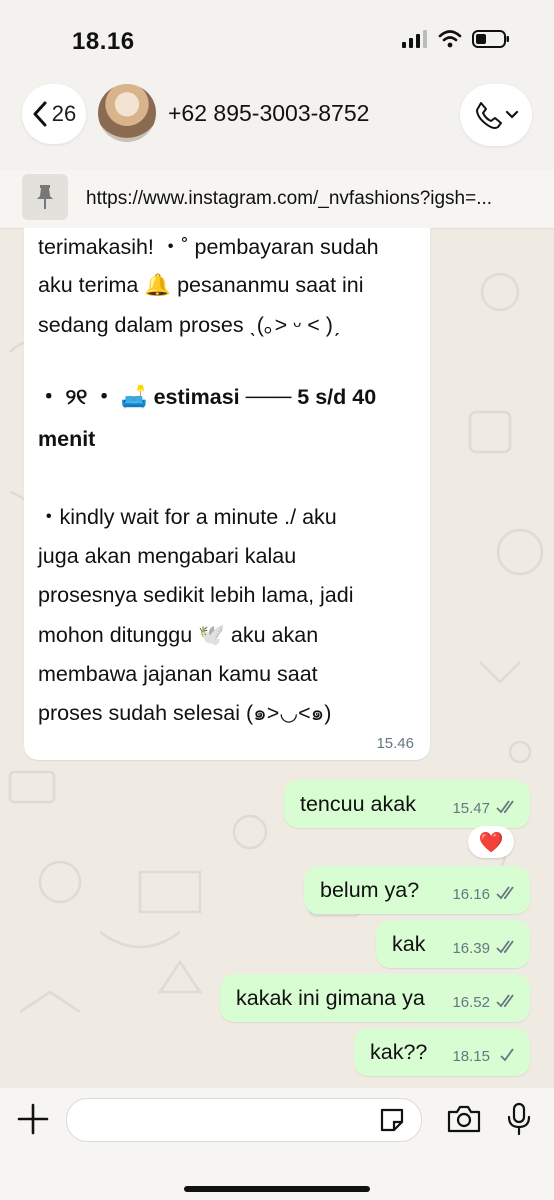 The height and width of the screenshot is (1200, 554). What do you see at coordinates (40, 114) in the screenshot?
I see `chevron-left-icon` at bounding box center [40, 114].